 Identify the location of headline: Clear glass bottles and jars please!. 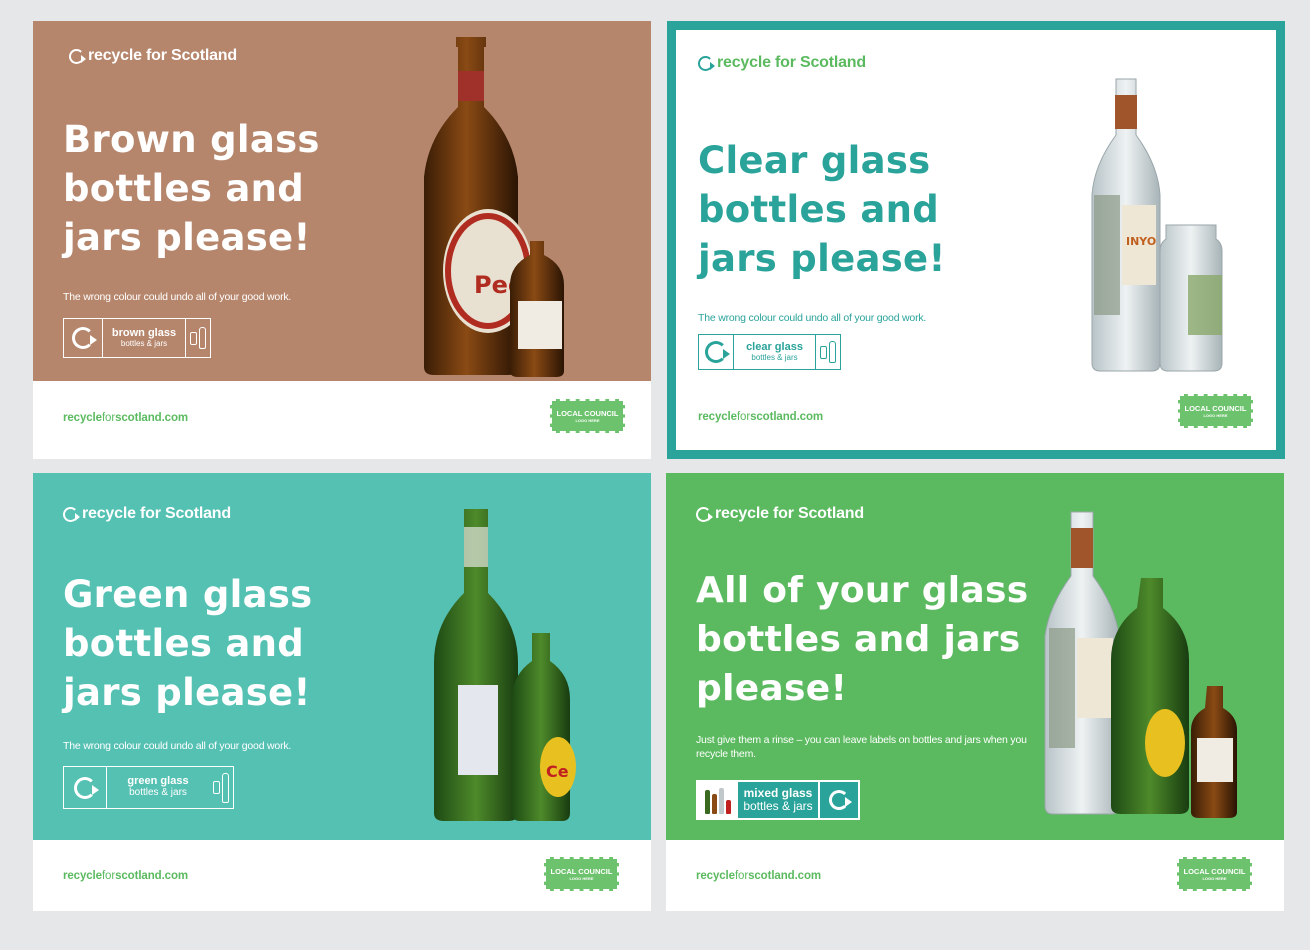
(822, 209).